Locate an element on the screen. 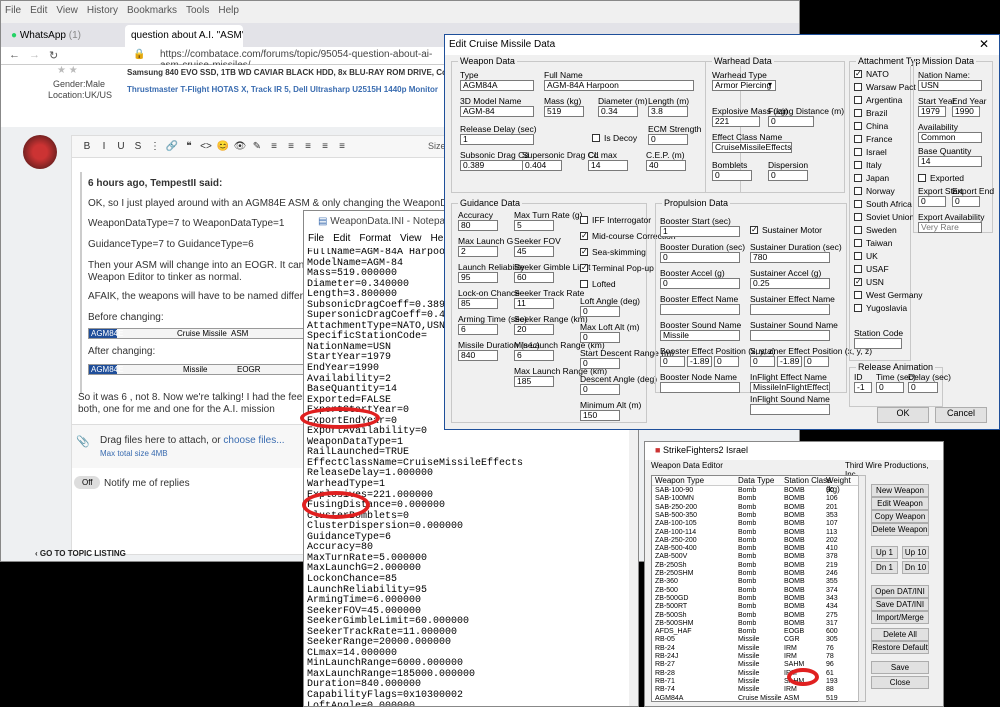  attach-brazil-checkbox is located at coordinates (858, 113).